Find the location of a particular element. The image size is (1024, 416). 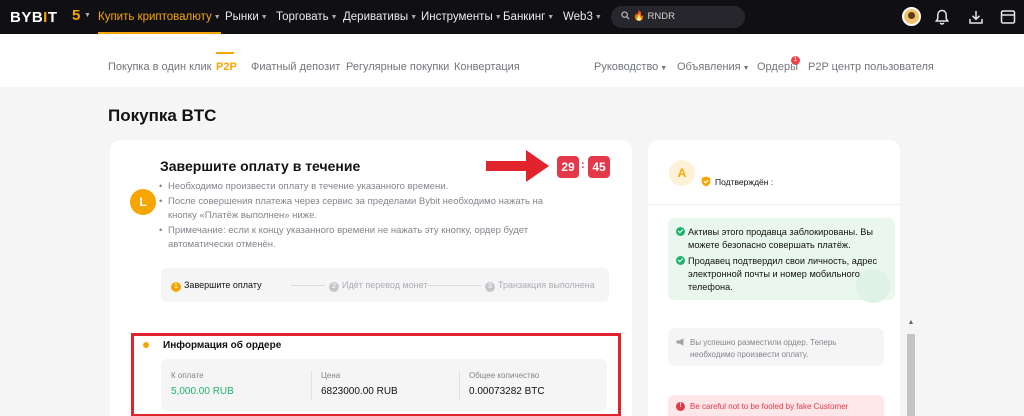

download-icon is located at coordinates (976, 17).